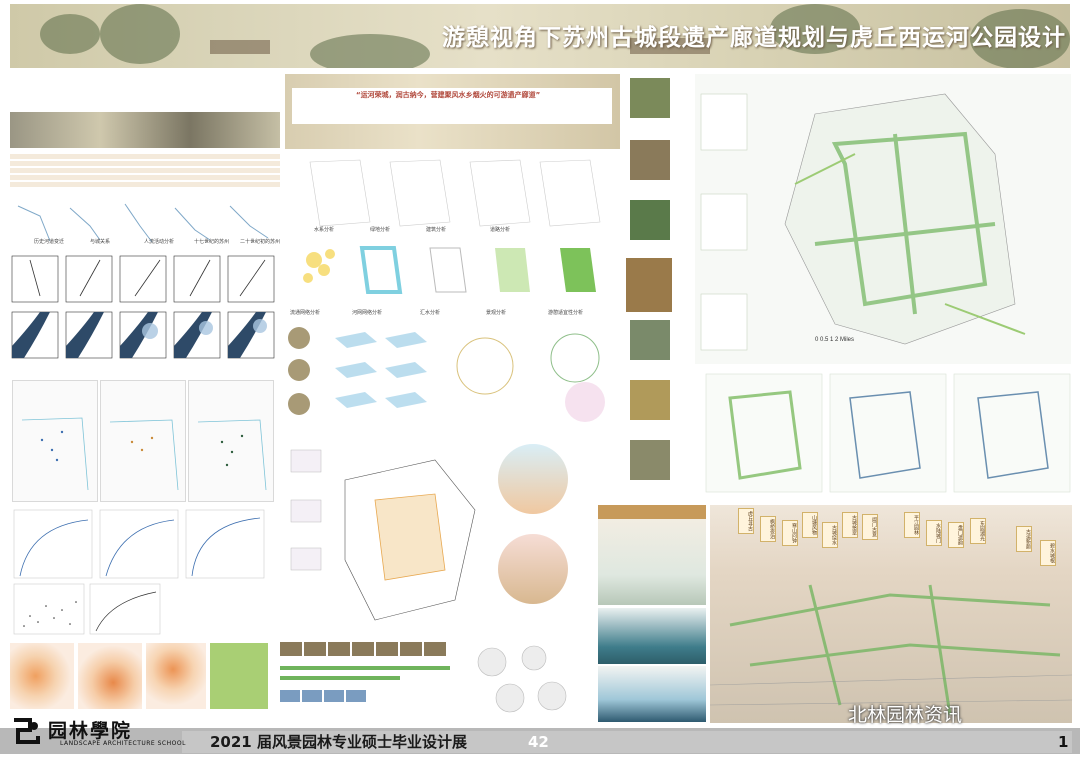 The image size is (1080, 764). What do you see at coordinates (566, 313) in the screenshot?
I see `analysis-label: 游憩适宜性分析` at bounding box center [566, 313].